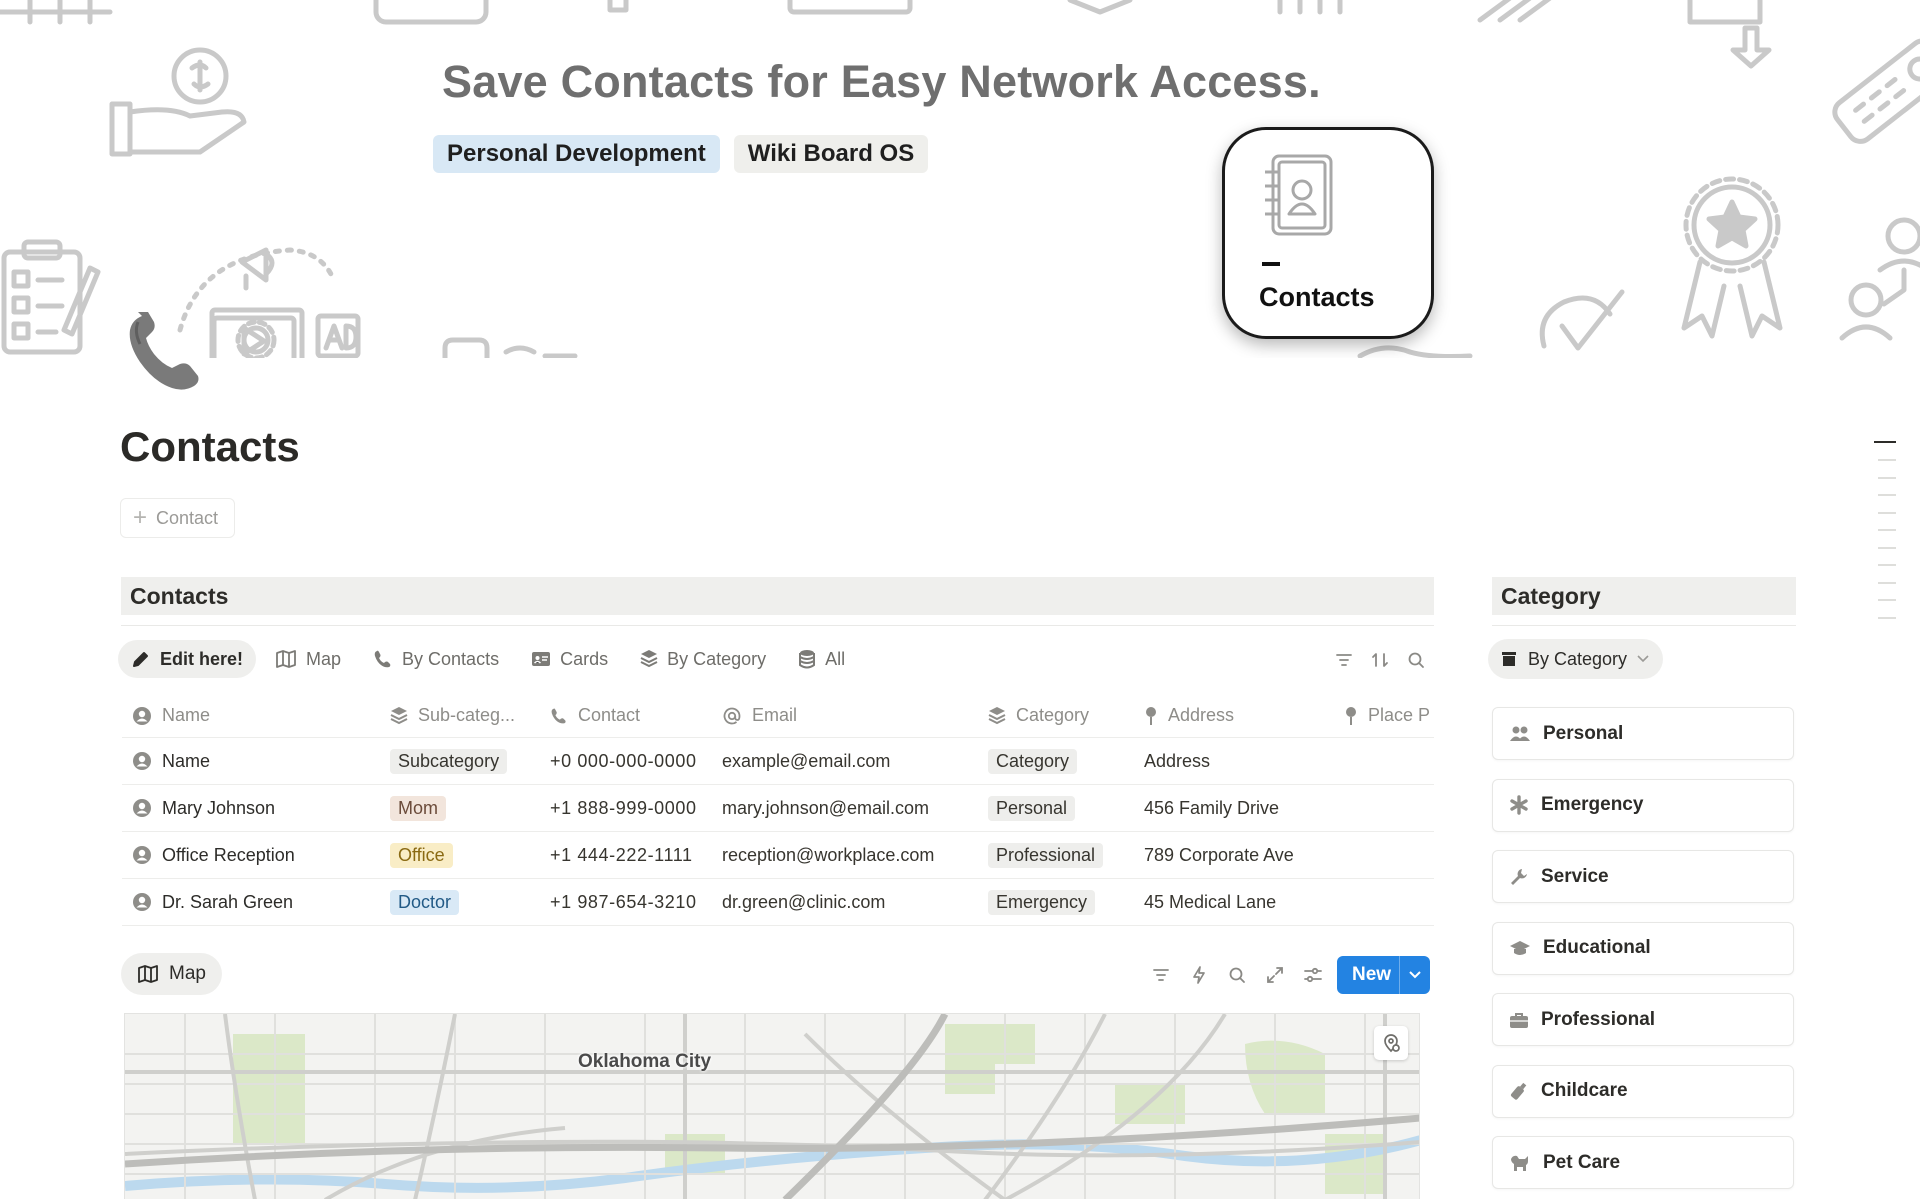  I want to click on stack-icon, so click(399, 715).